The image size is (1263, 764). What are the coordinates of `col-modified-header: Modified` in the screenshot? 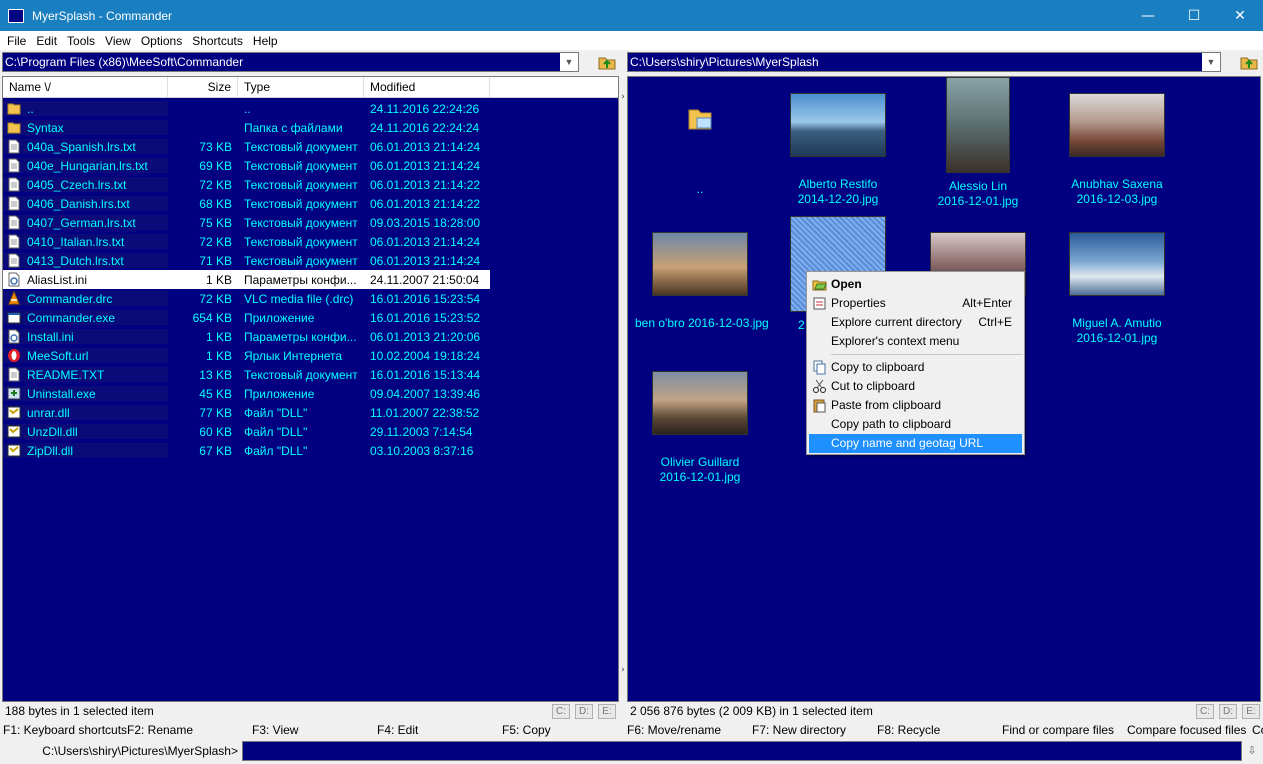 It's located at (427, 87).